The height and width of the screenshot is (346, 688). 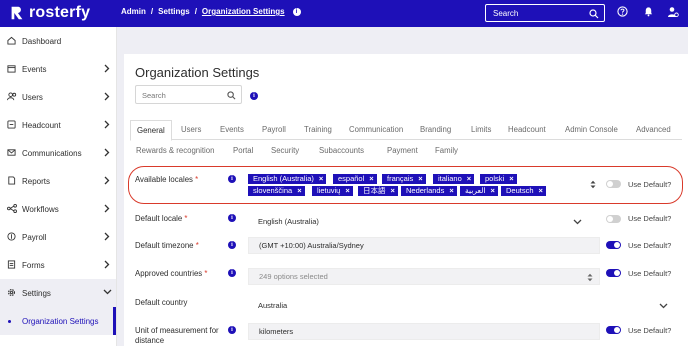 I want to click on locale-tag: italiano ×, so click(x=454, y=179).